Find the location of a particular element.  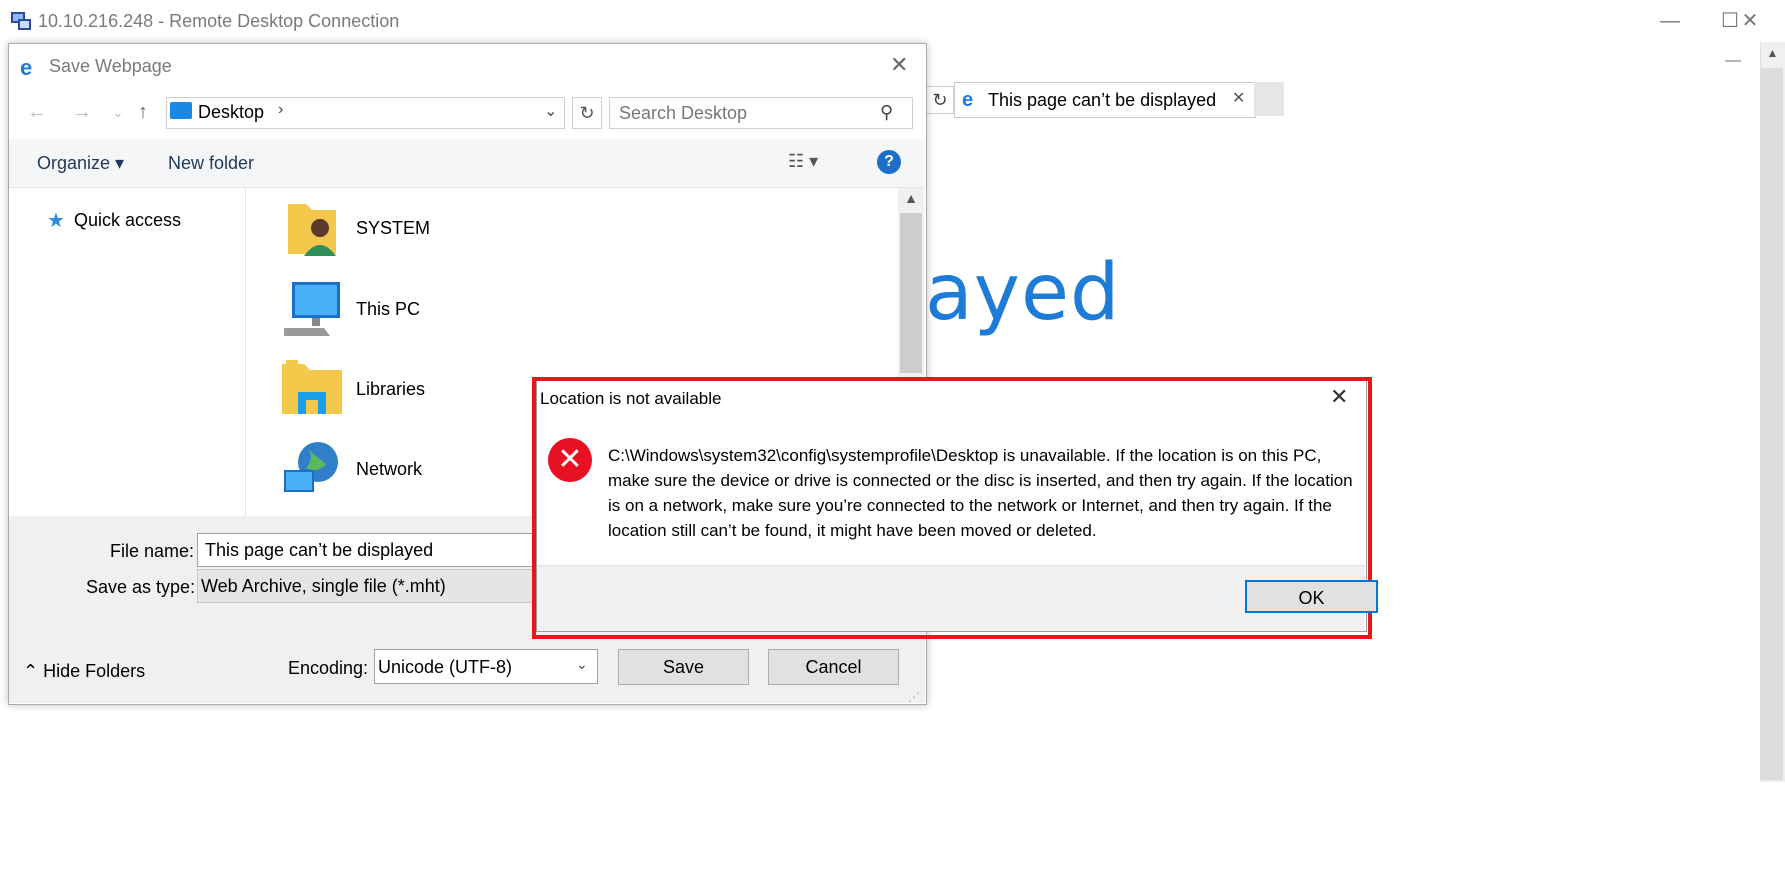

navigation-pane is located at coordinates (127, 352).